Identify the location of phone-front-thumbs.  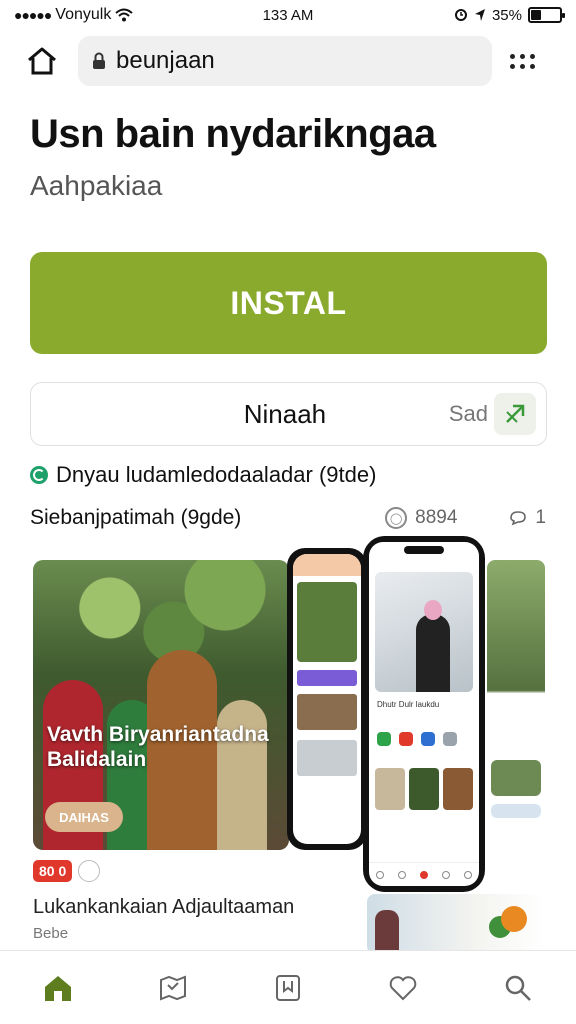
(424, 789).